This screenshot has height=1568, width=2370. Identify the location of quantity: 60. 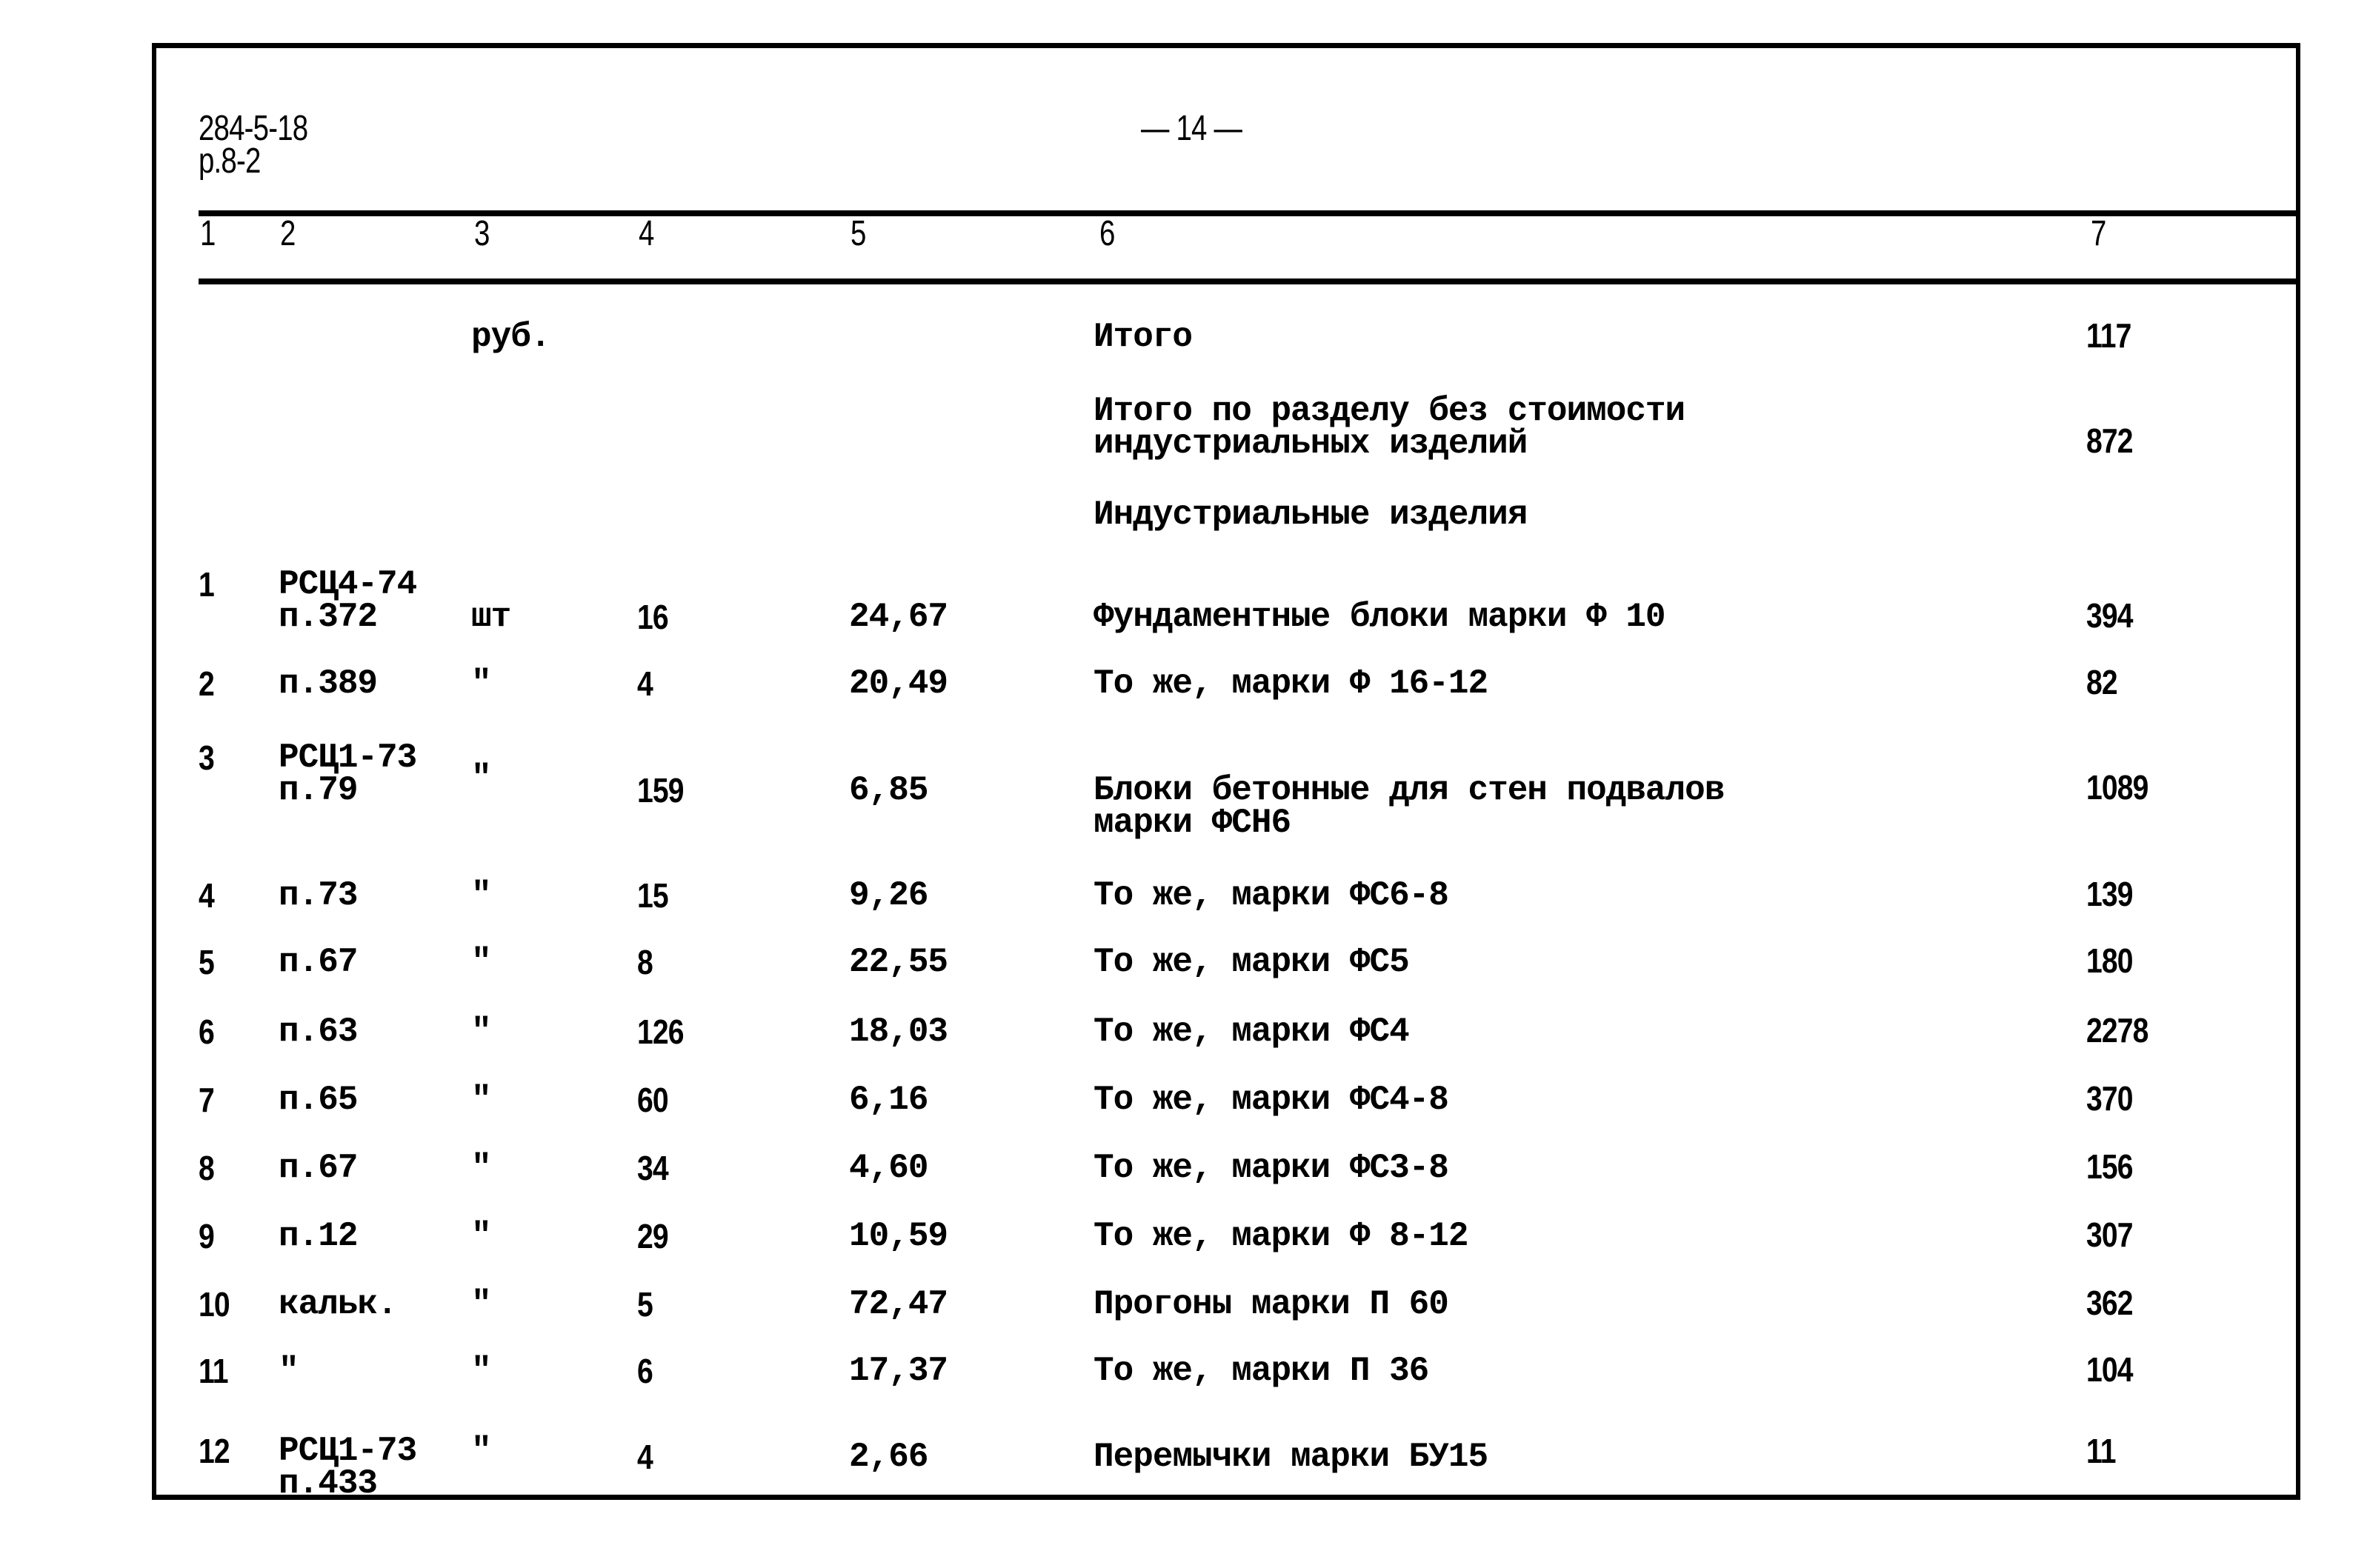
(653, 1100).